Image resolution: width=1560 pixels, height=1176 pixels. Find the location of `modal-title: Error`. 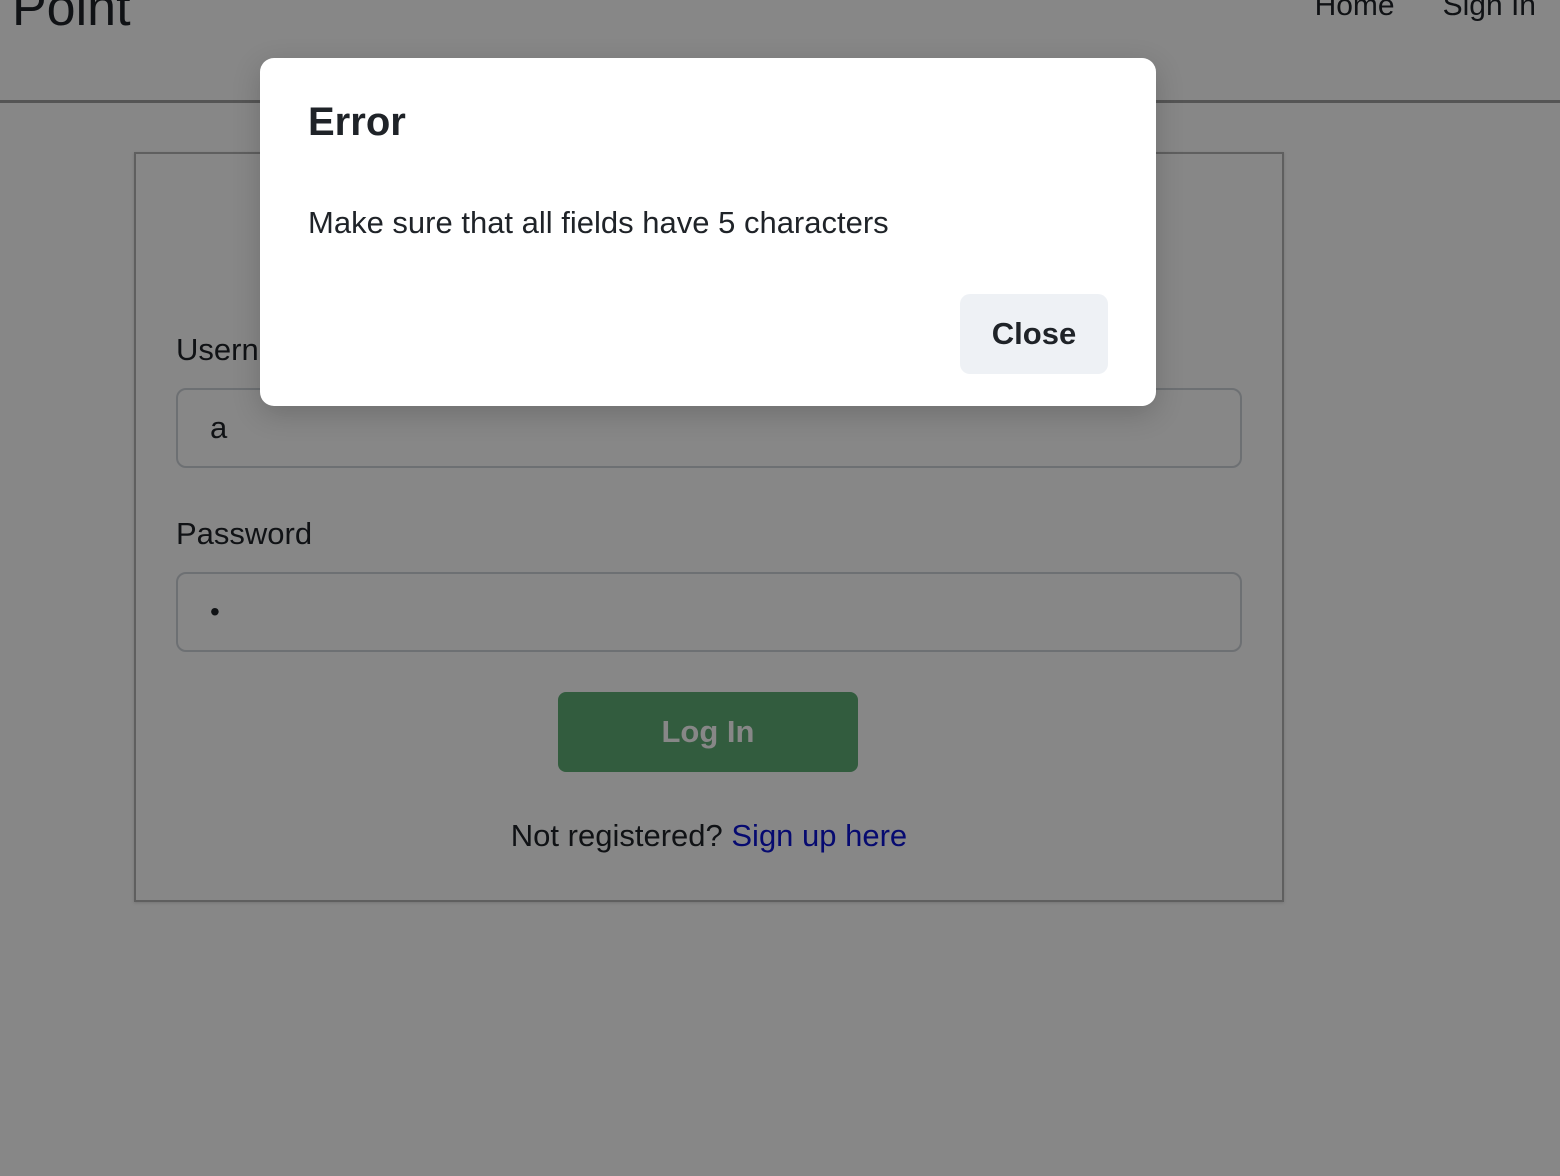

modal-title: Error is located at coordinates (357, 122).